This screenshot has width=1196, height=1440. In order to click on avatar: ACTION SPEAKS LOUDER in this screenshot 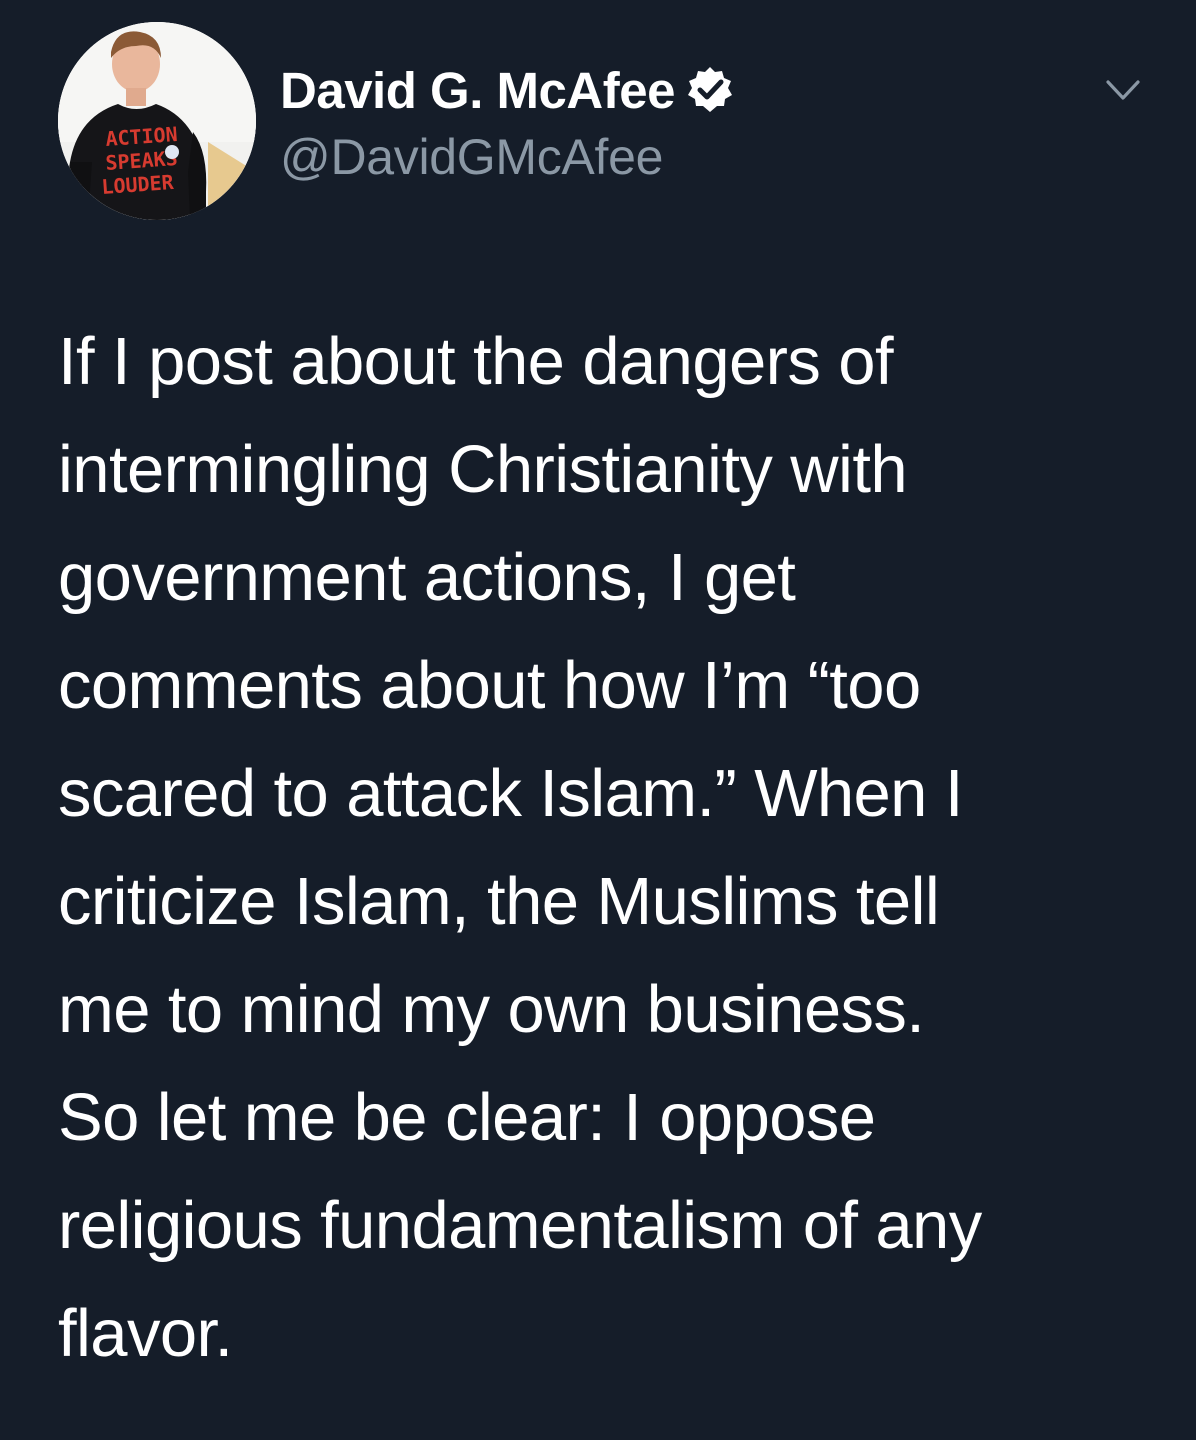, I will do `click(157, 121)`.